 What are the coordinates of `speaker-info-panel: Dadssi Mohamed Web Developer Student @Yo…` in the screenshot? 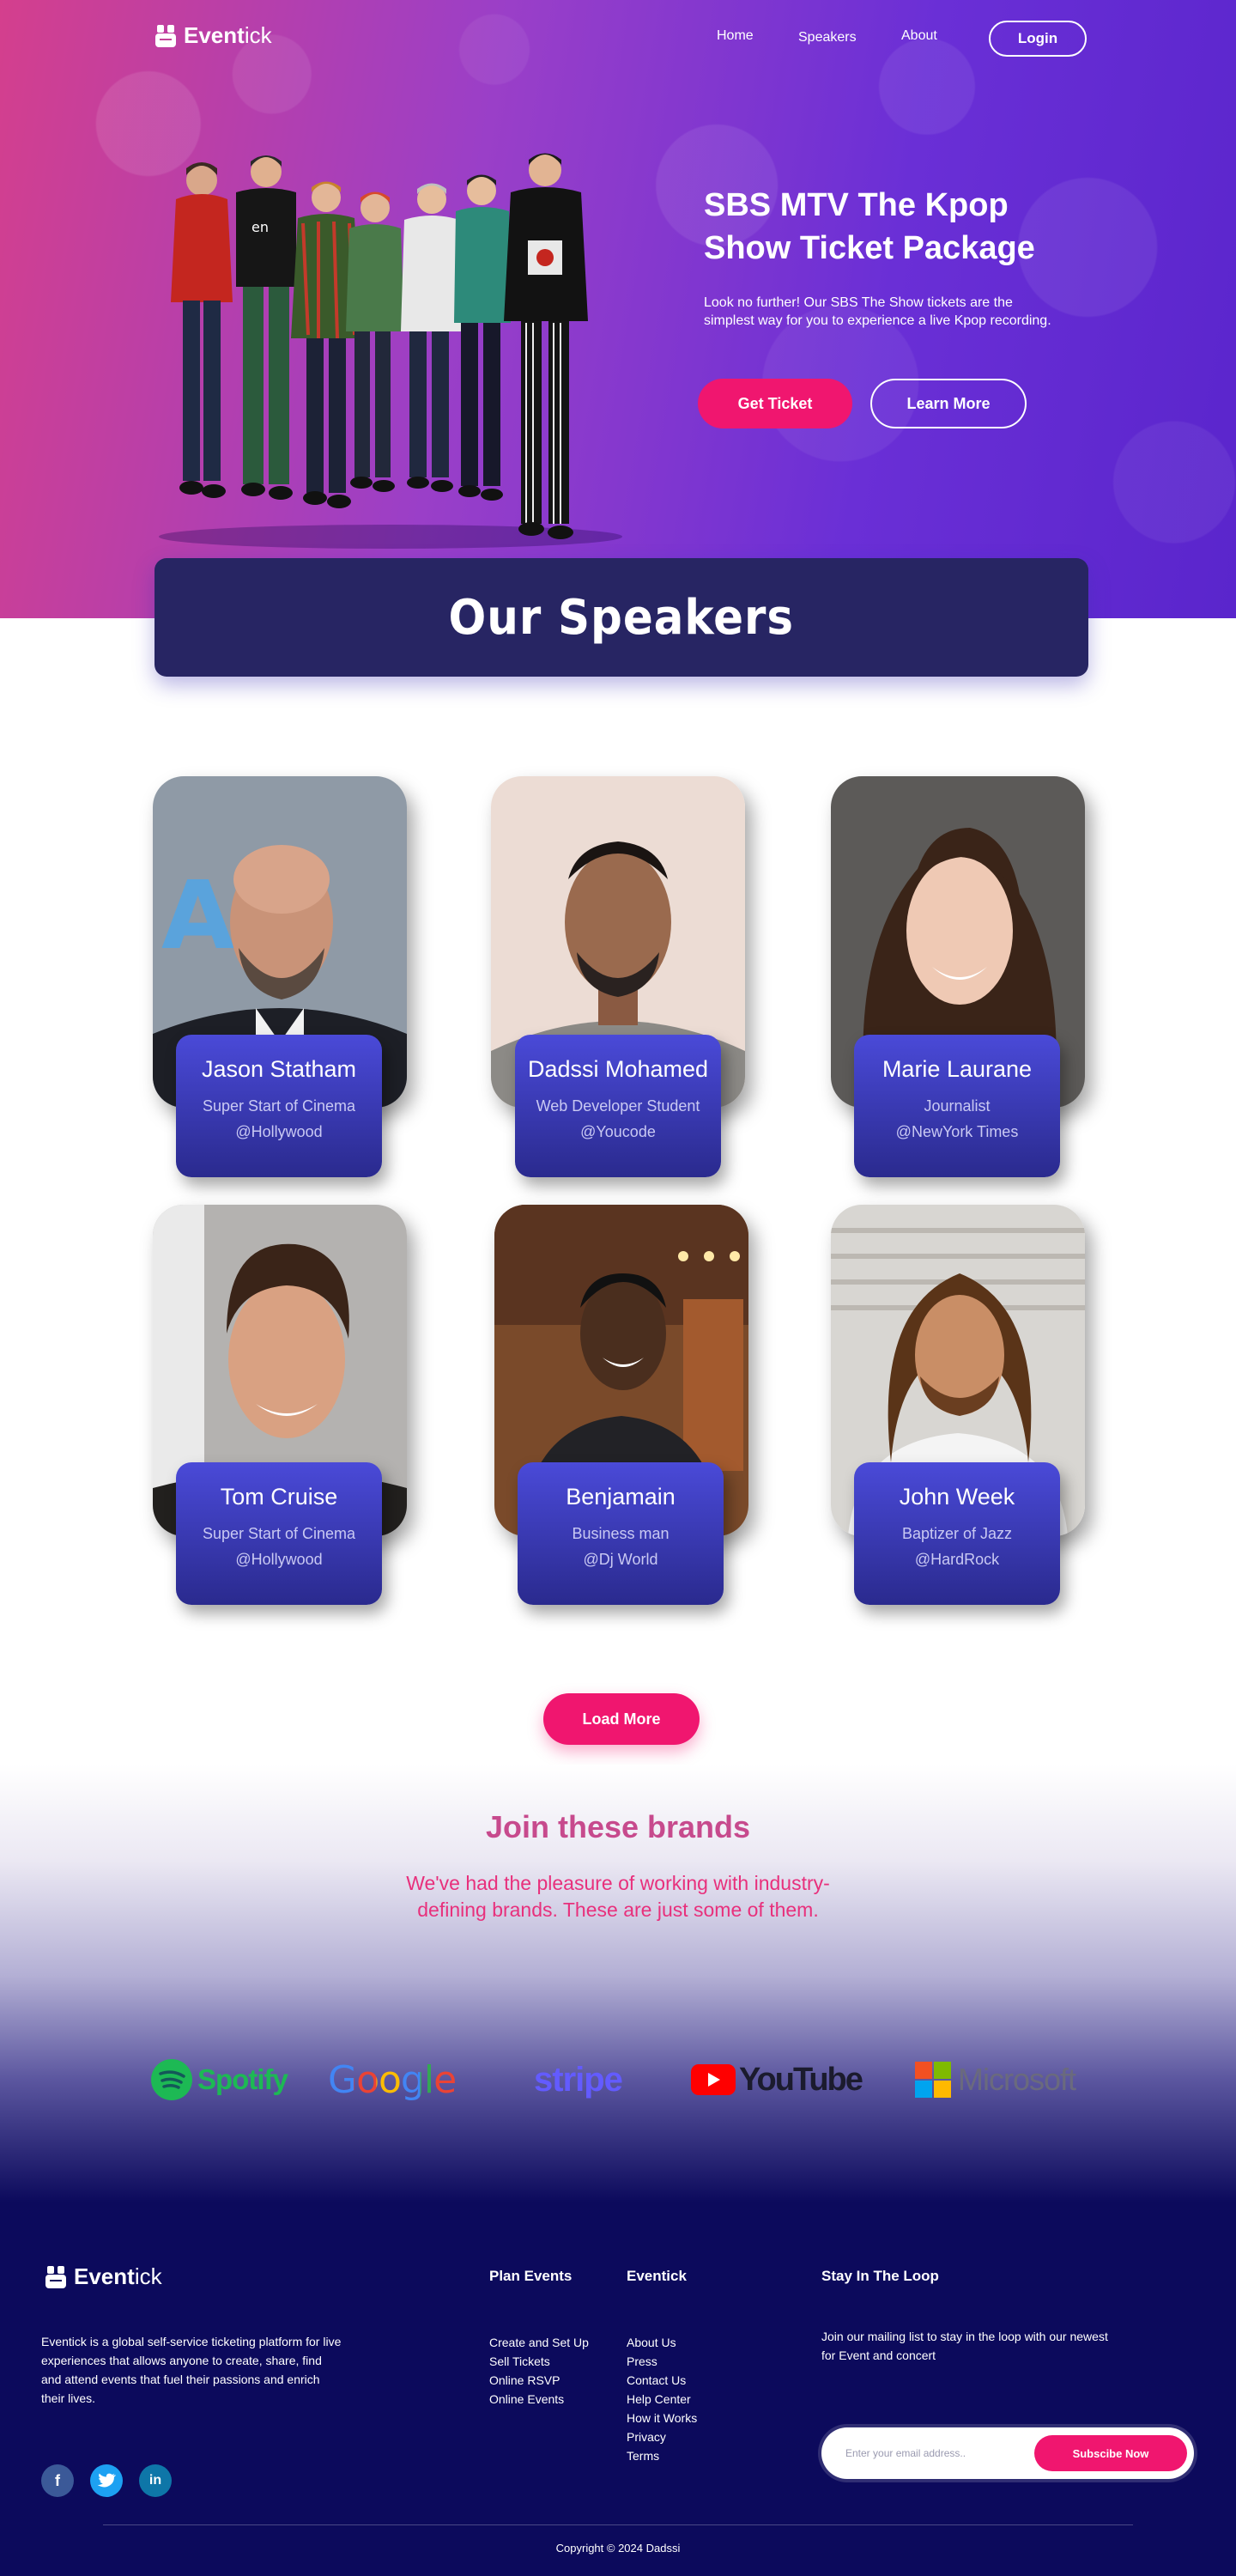 It's located at (618, 1106).